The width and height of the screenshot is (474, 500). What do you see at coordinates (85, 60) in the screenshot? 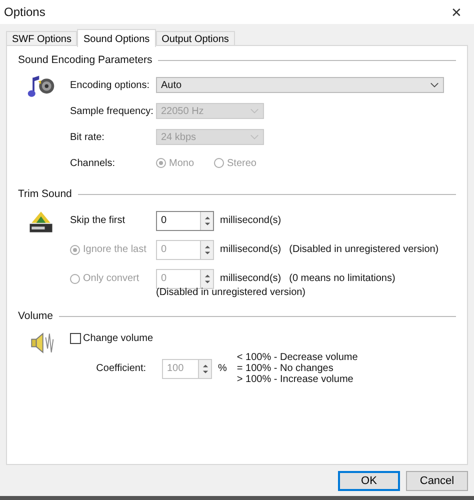
I see `section-title: Sound Encoding Parameters` at bounding box center [85, 60].